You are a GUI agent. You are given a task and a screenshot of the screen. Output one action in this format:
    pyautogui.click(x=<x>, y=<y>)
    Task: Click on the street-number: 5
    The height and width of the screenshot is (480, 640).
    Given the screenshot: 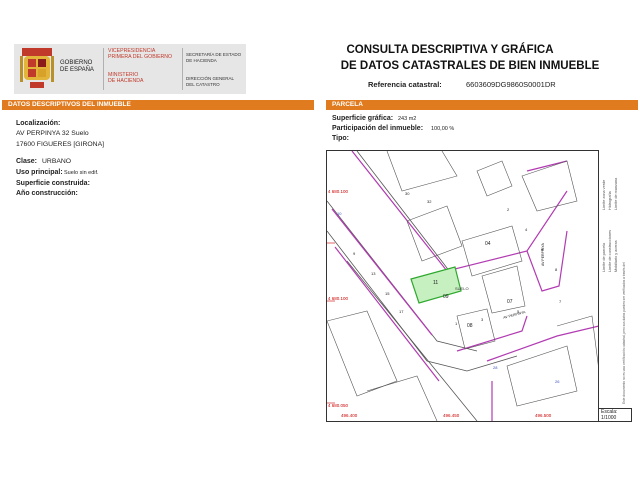 What is the action you would take?
    pyautogui.click(x=518, y=311)
    